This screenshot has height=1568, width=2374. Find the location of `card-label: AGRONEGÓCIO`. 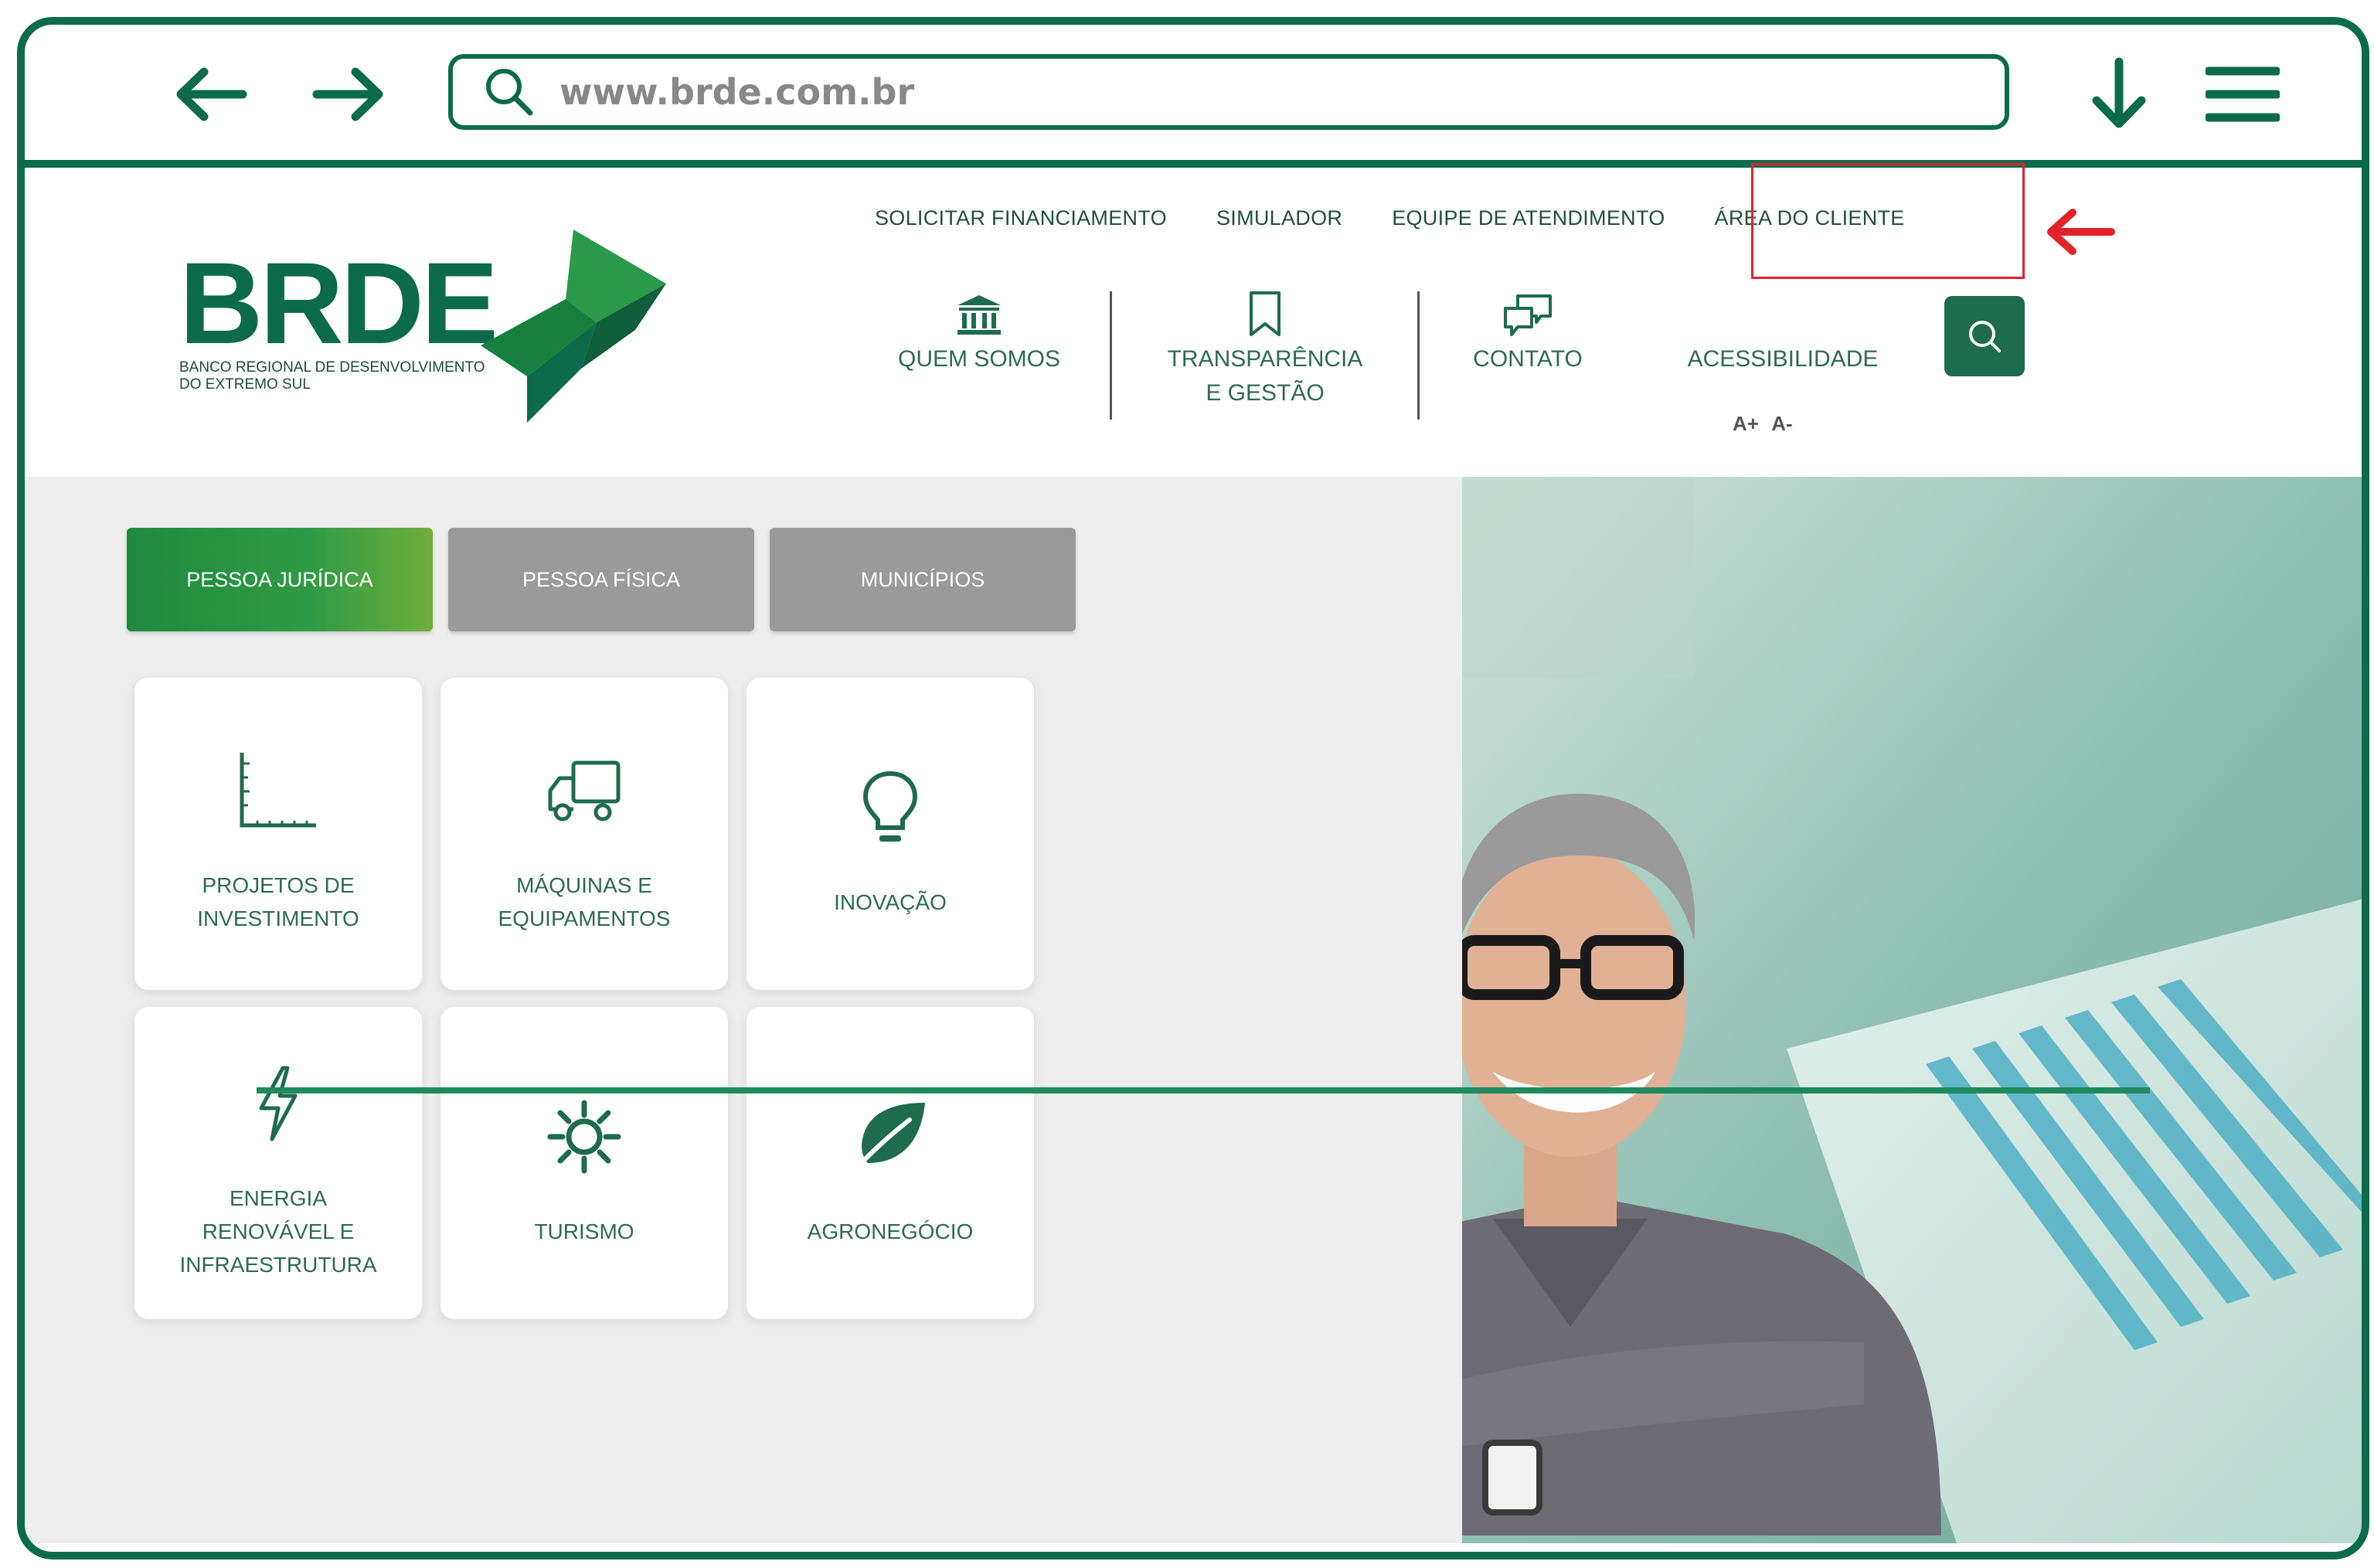

card-label: AGRONEGÓCIO is located at coordinates (890, 1231).